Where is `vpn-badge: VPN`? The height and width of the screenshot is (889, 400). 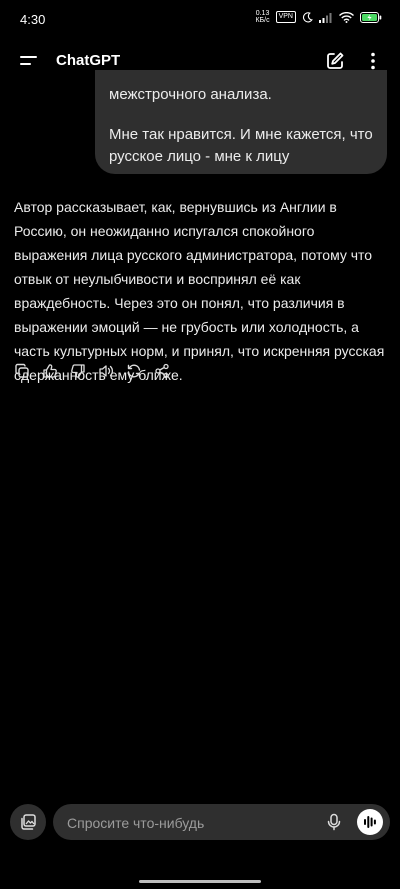
vpn-badge: VPN is located at coordinates (285, 17).